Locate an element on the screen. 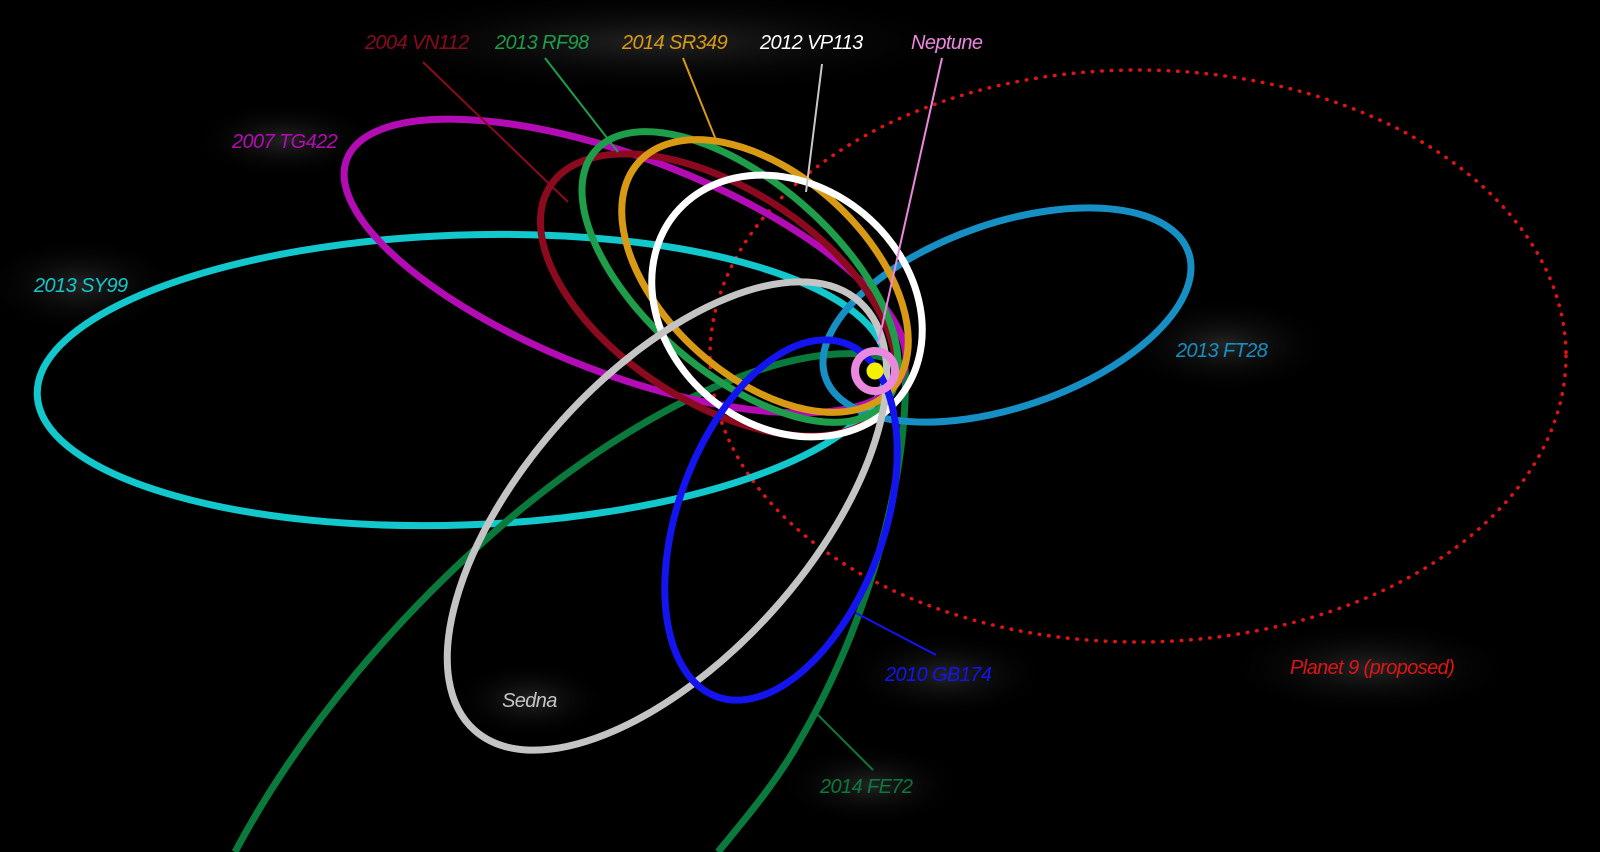 This screenshot has height=852, width=1600. label-neptune: Neptune is located at coordinates (947, 43).